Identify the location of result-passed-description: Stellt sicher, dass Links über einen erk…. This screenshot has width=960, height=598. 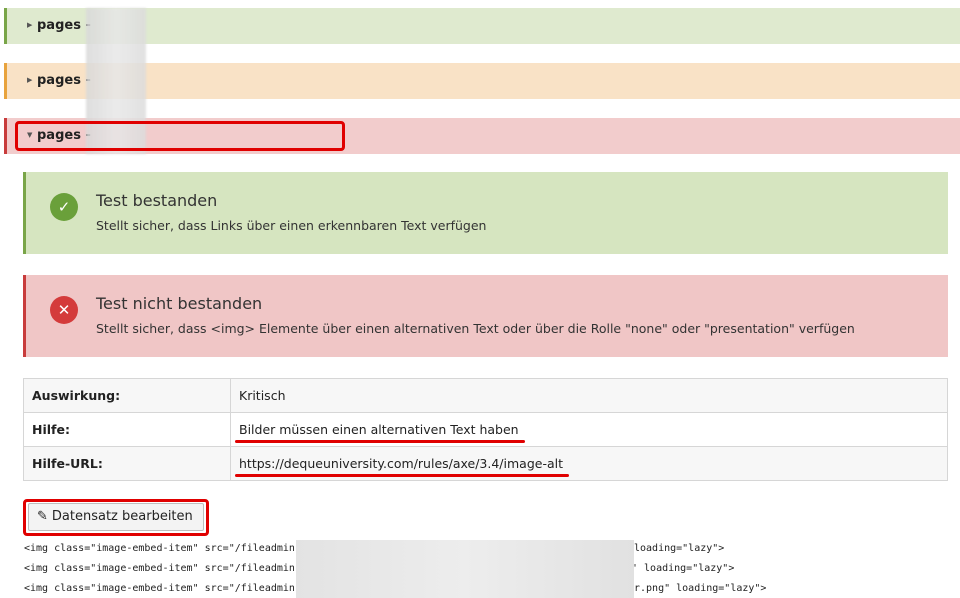
(291, 225).